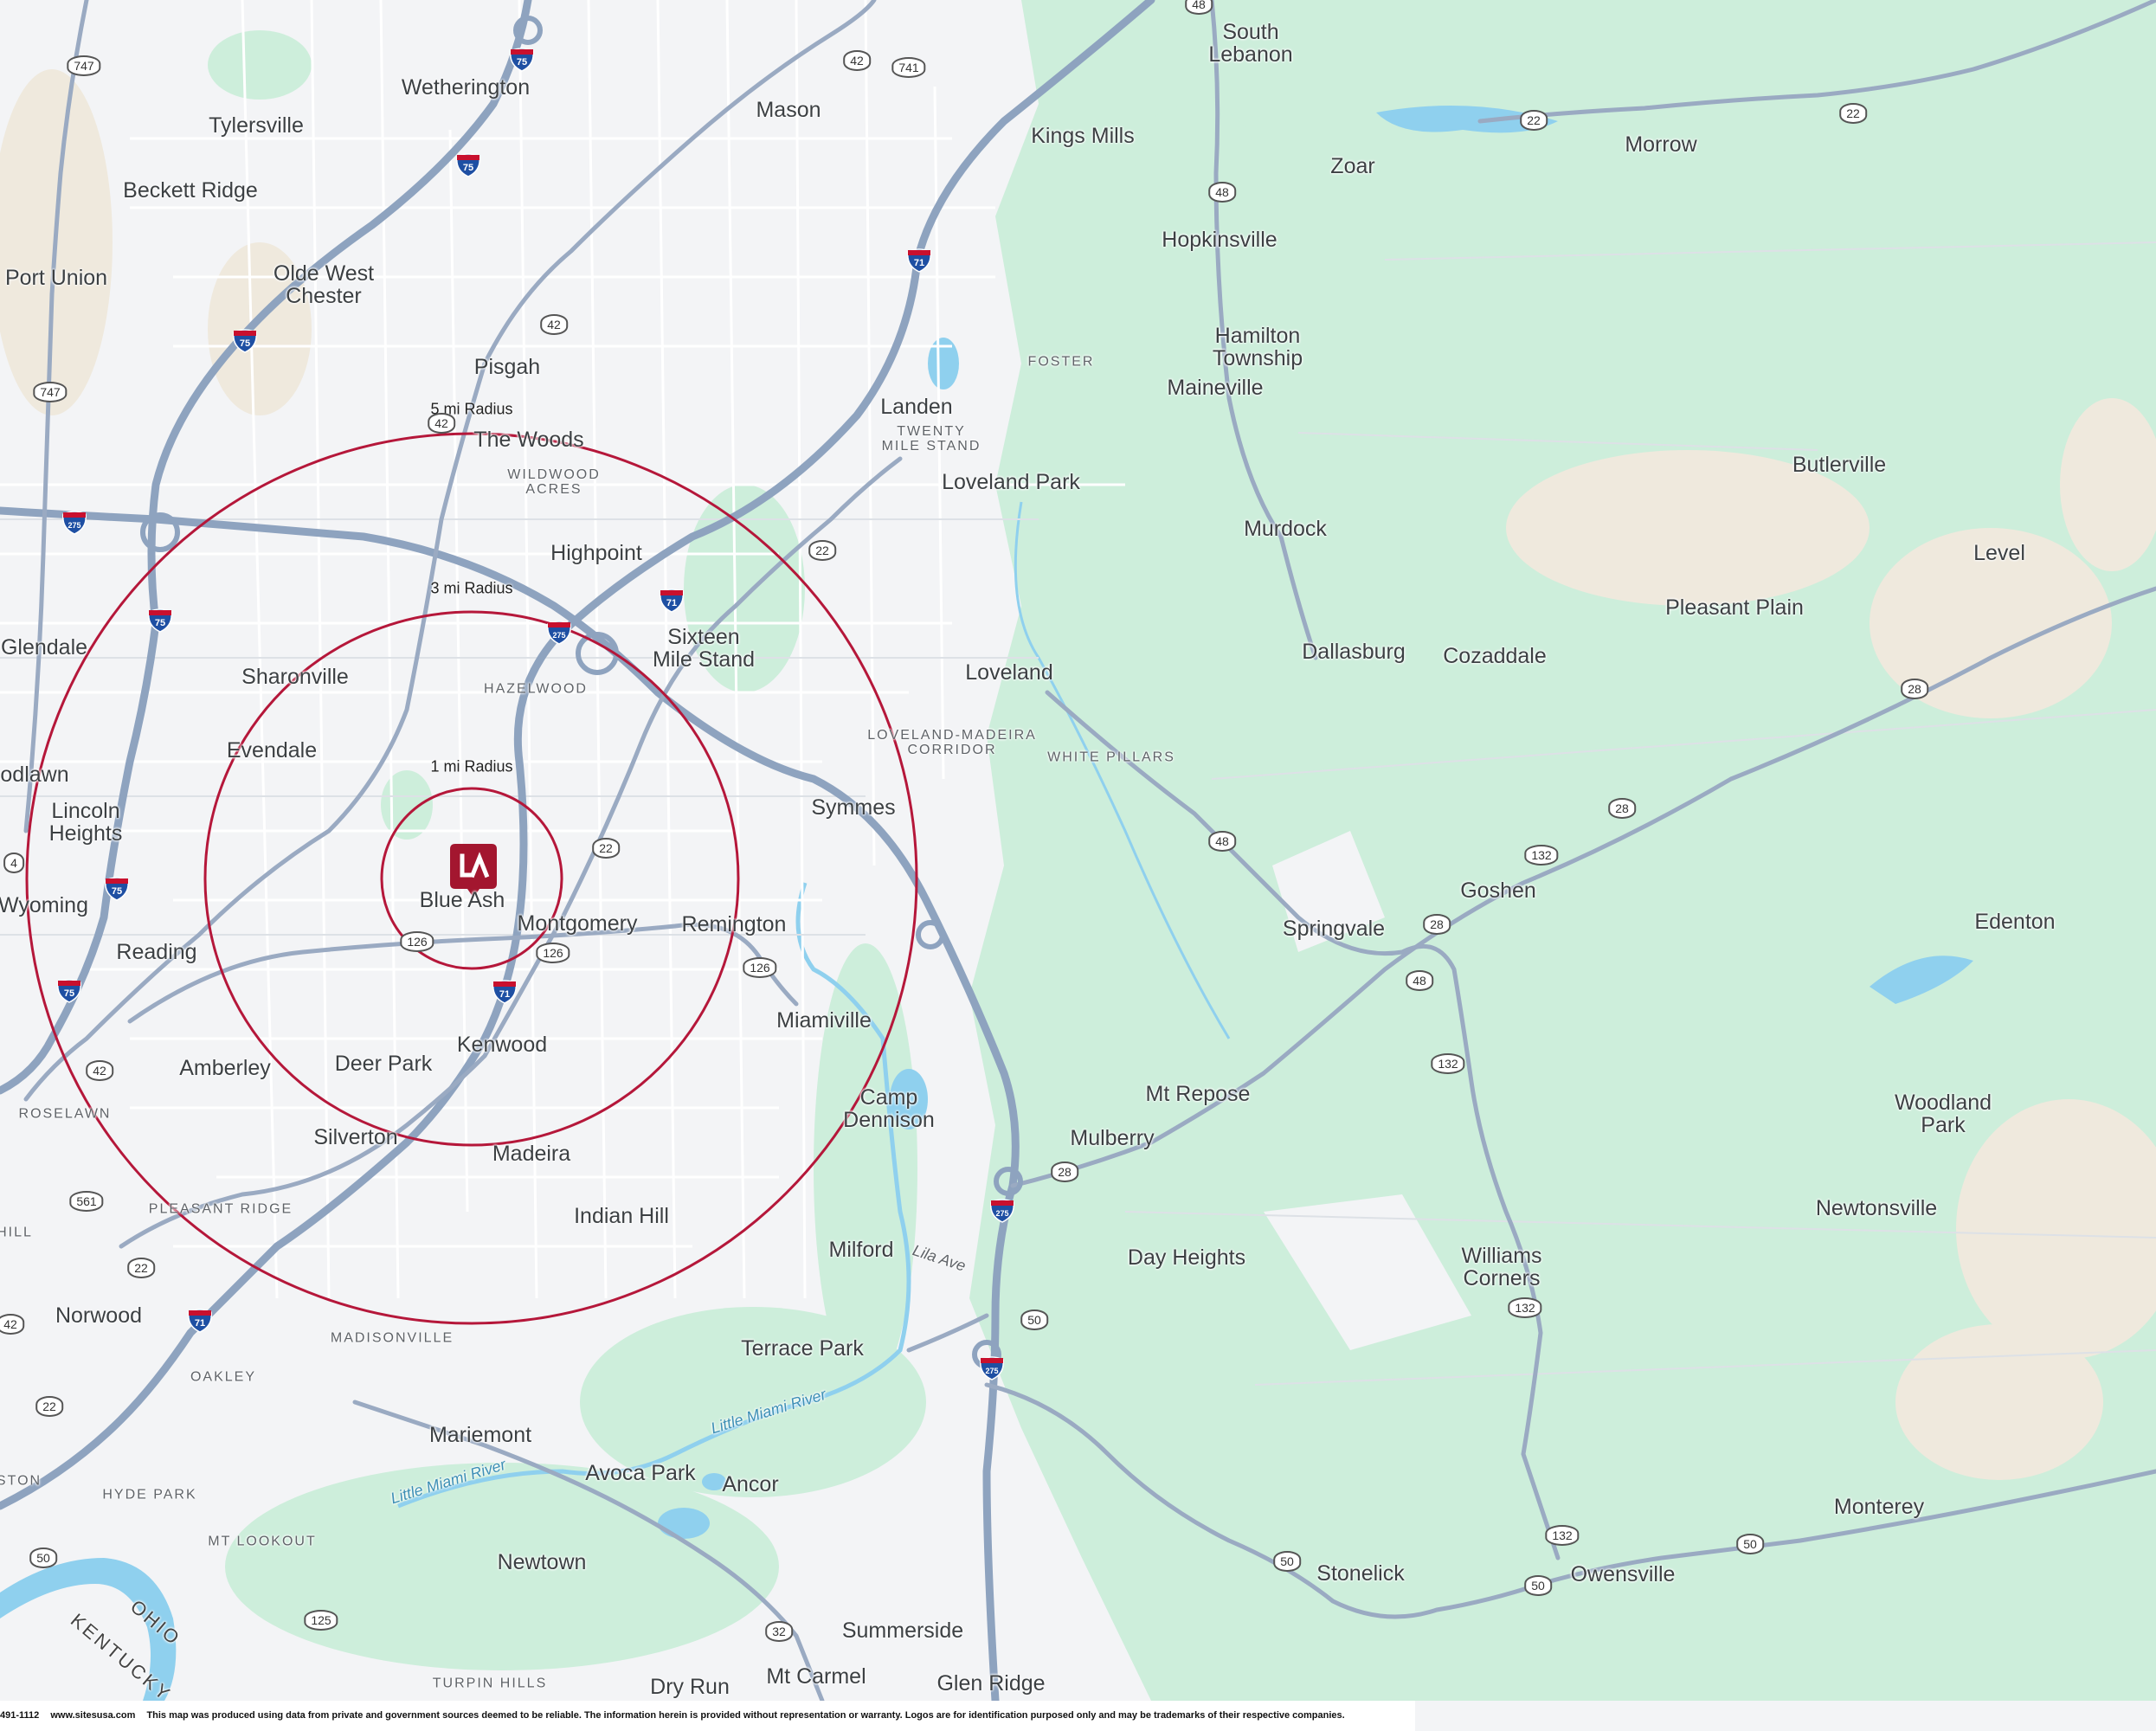 The height and width of the screenshot is (1731, 2156). What do you see at coordinates (802, 1348) in the screenshot?
I see `place-label-terrace-park: Terrace Park` at bounding box center [802, 1348].